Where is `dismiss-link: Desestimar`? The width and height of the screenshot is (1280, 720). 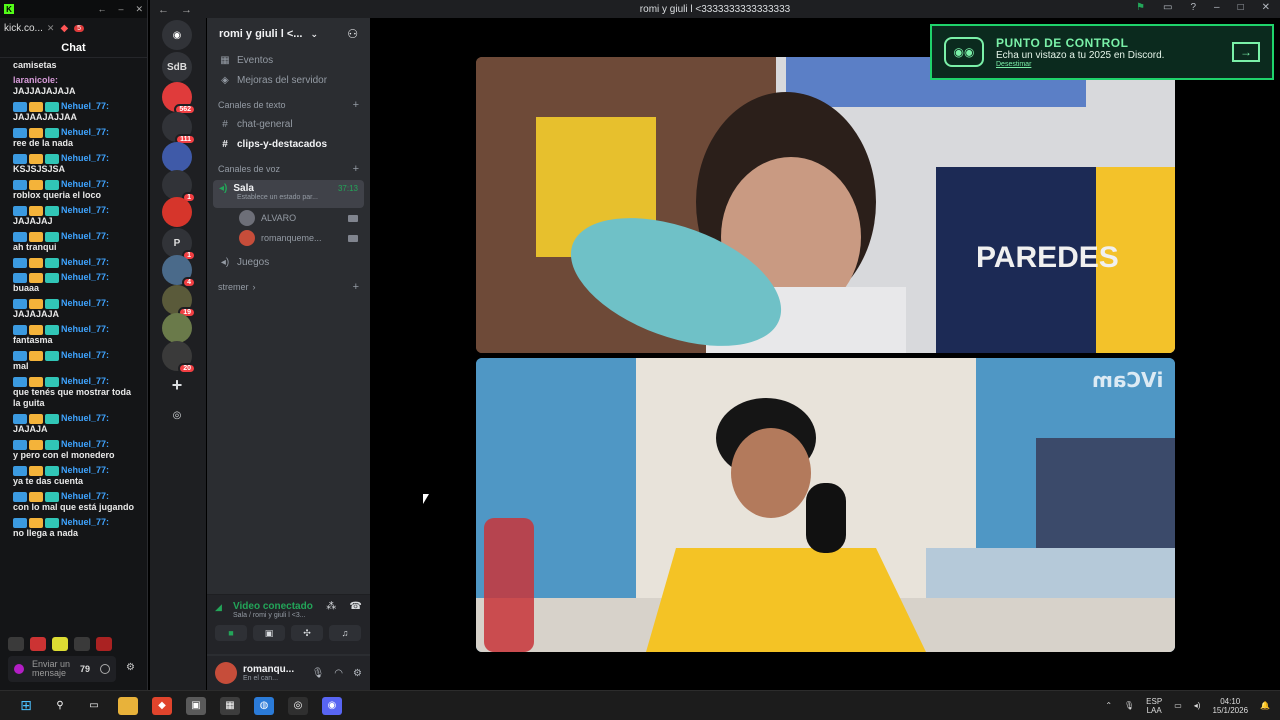
dismiss-link: Desestimar is located at coordinates (1080, 64).